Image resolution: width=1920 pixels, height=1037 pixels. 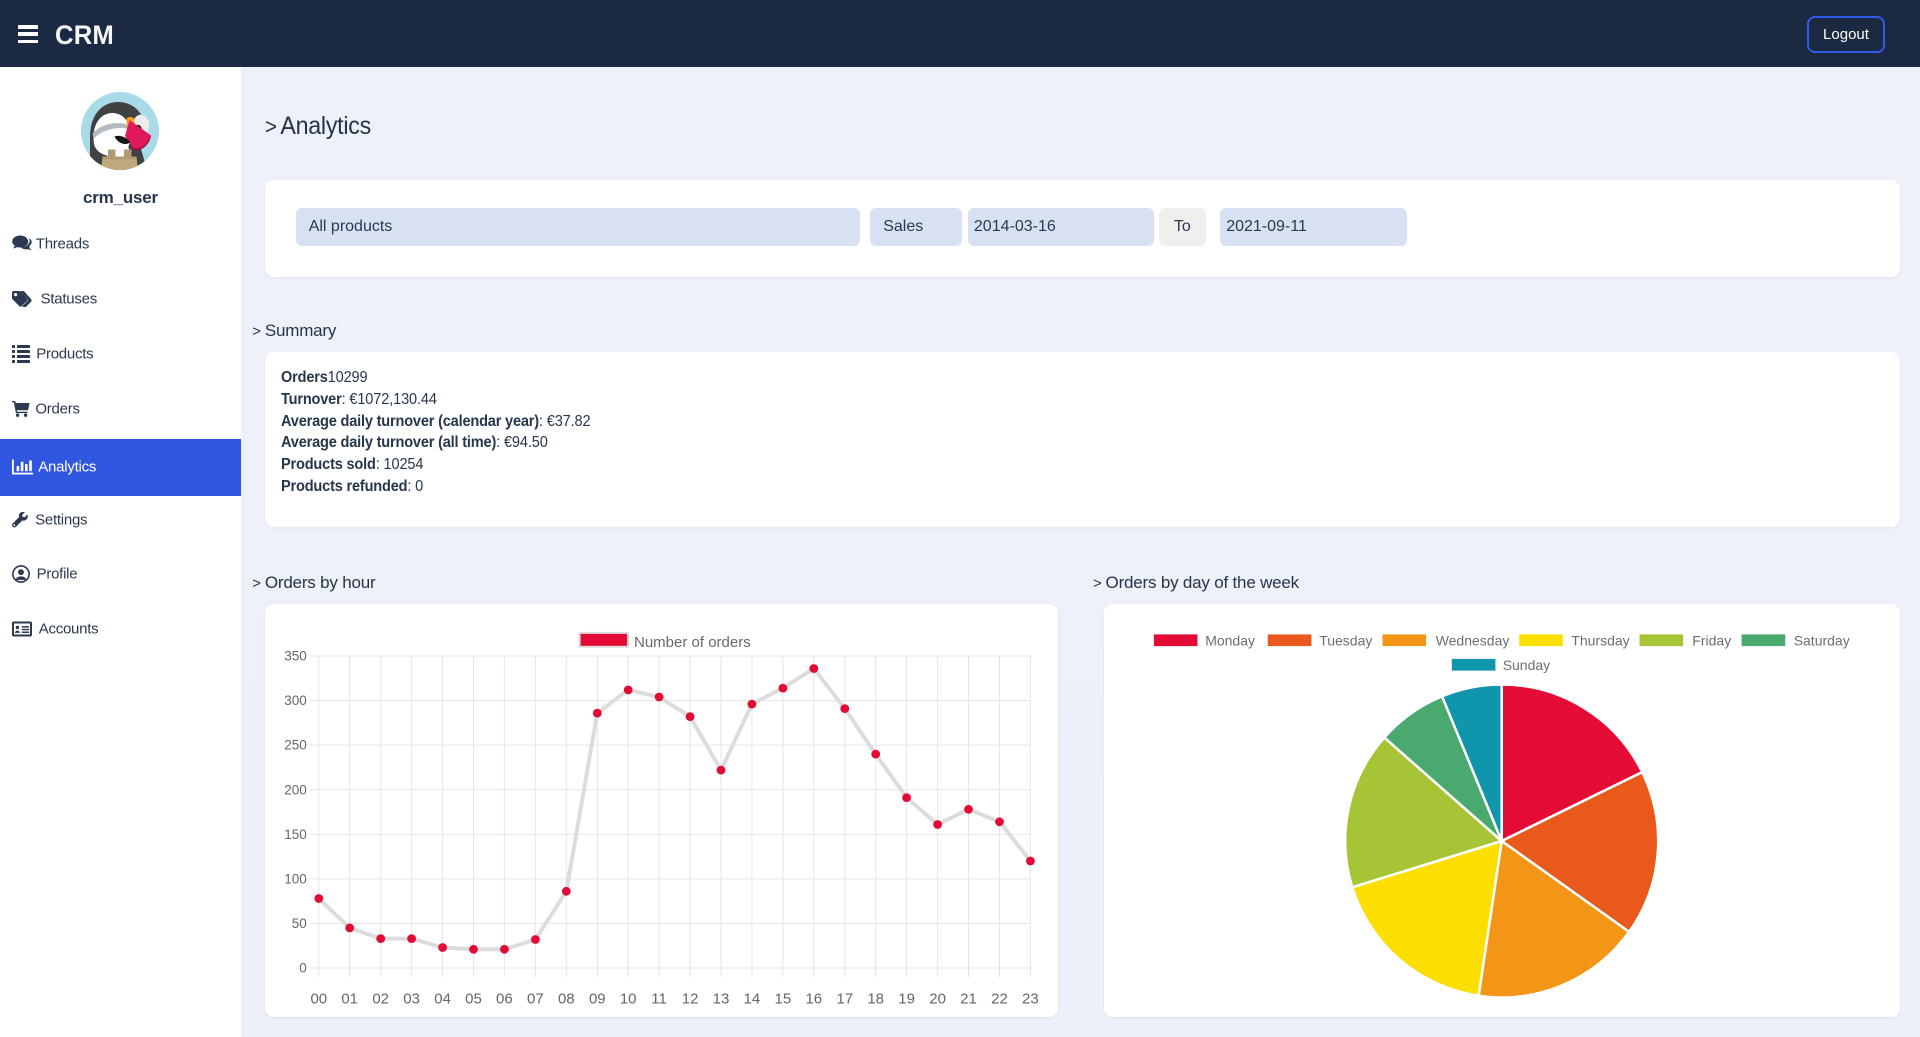 What do you see at coordinates (535, 998) in the screenshot?
I see `svg-text: 07` at bounding box center [535, 998].